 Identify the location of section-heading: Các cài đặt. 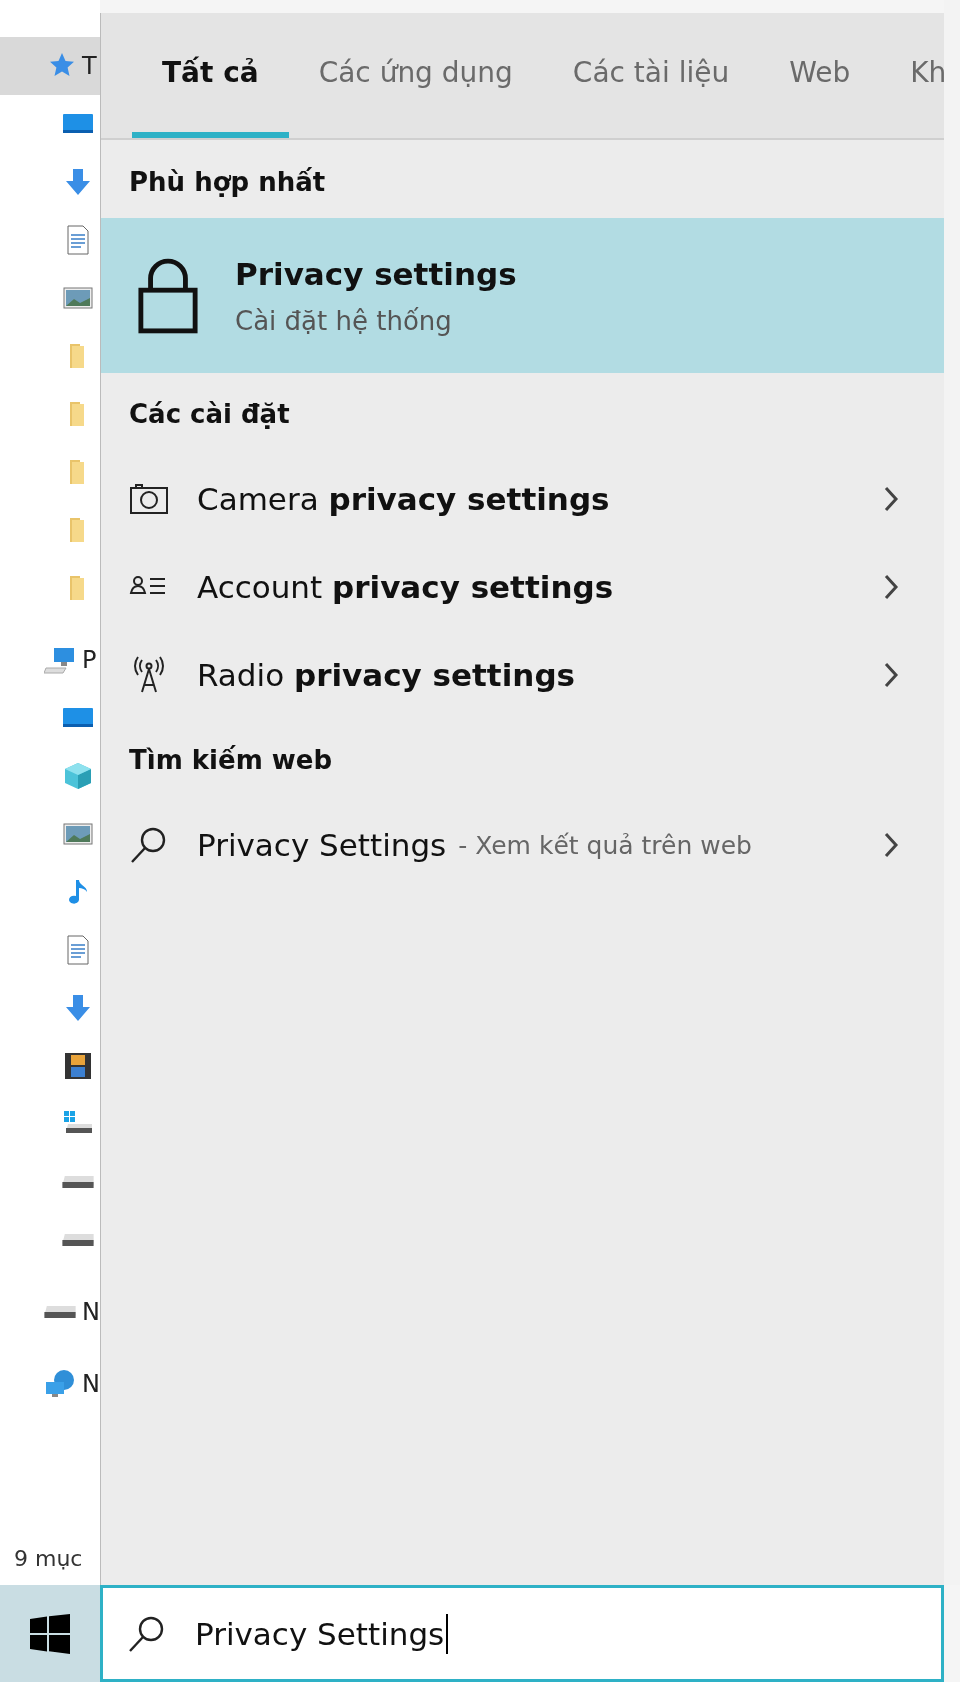
(209, 414).